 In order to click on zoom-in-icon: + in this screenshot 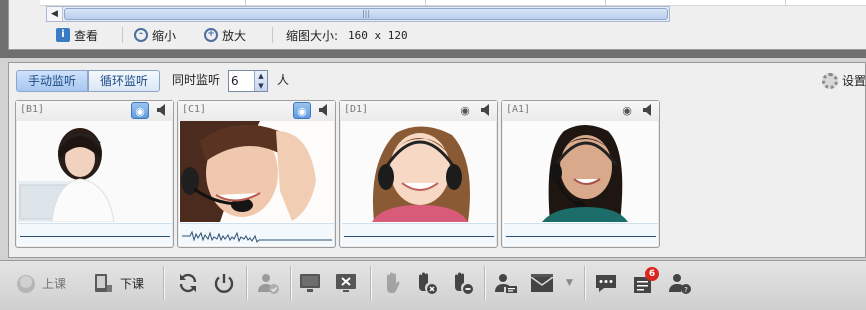, I will do `click(211, 35)`.